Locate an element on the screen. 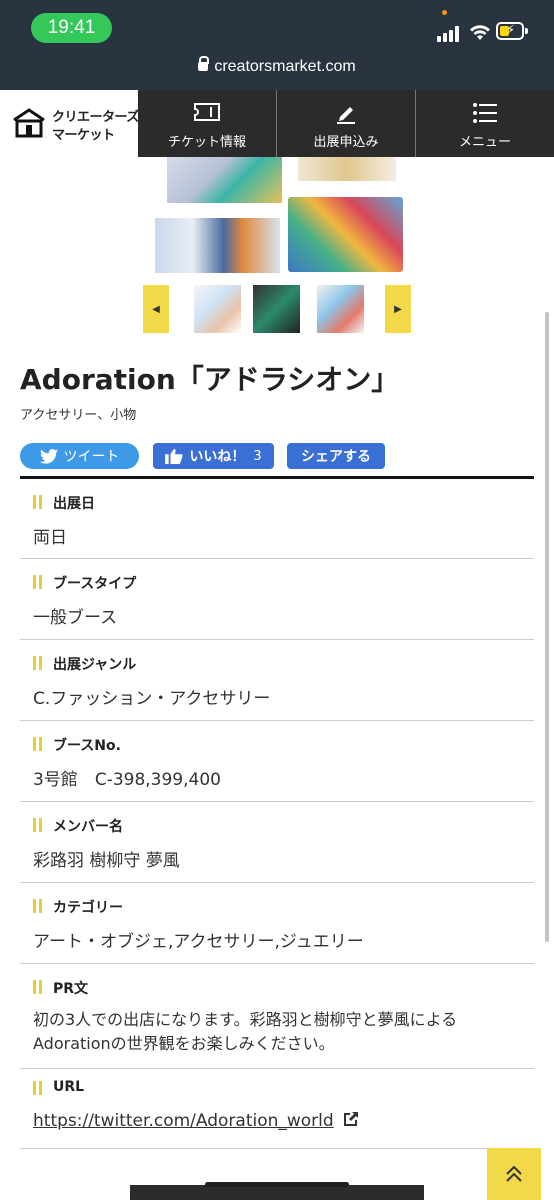  info-row-url: URL https://twitter.com/Adoration_world is located at coordinates (277, 1109).